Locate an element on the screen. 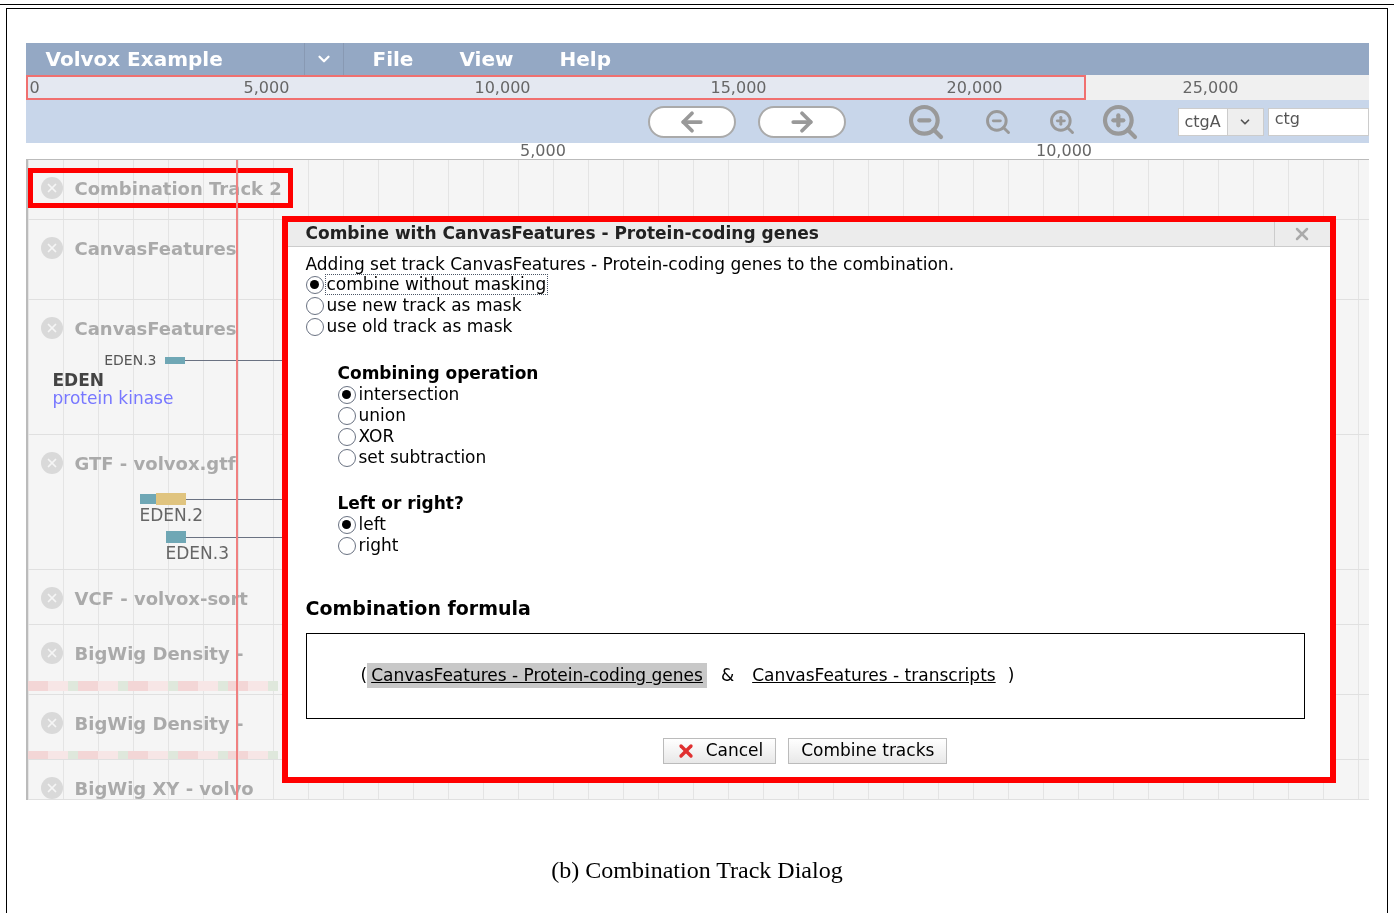 This screenshot has height=913, width=1394. feature-label: EDEN.2 is located at coordinates (171, 515).